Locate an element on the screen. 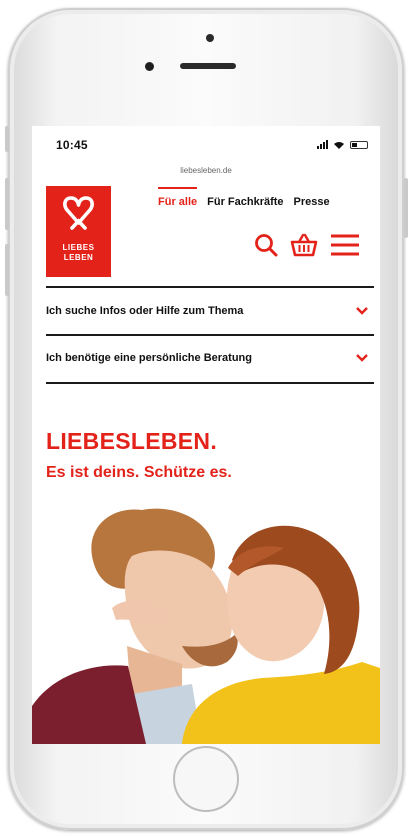  front-camera is located at coordinates (210, 38).